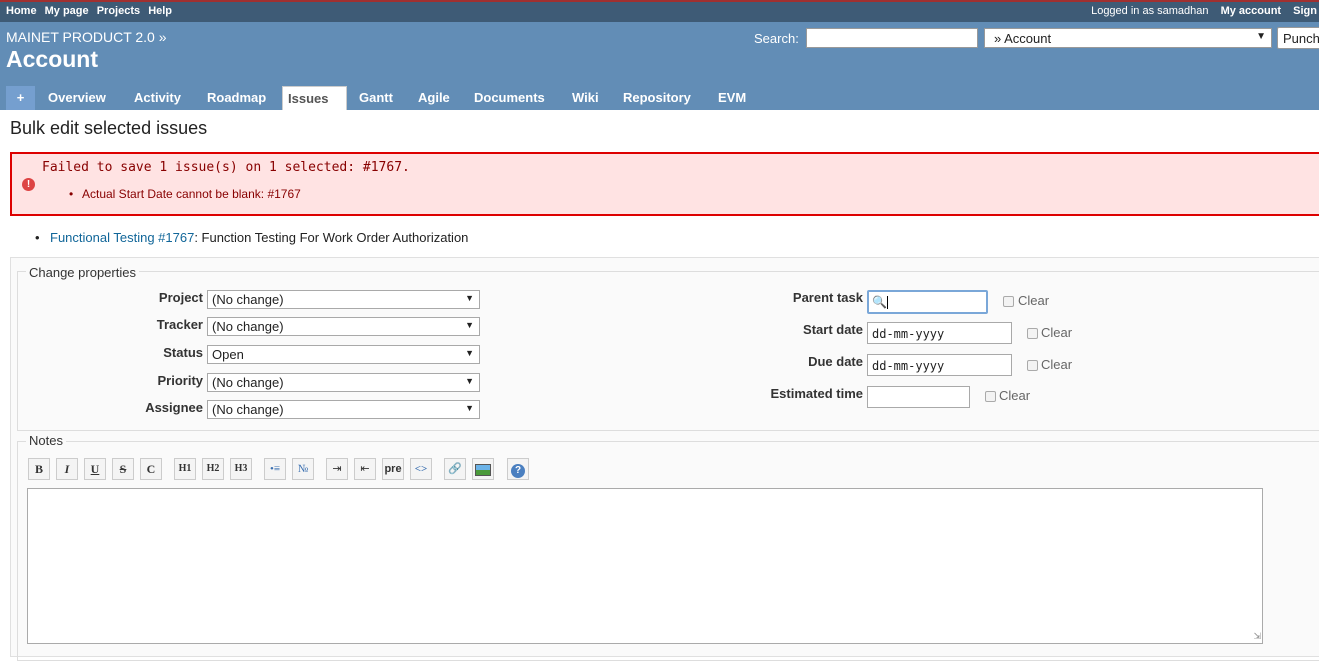 This screenshot has width=1319, height=661. What do you see at coordinates (827, 297) in the screenshot?
I see `parent-task-label: Parent task` at bounding box center [827, 297].